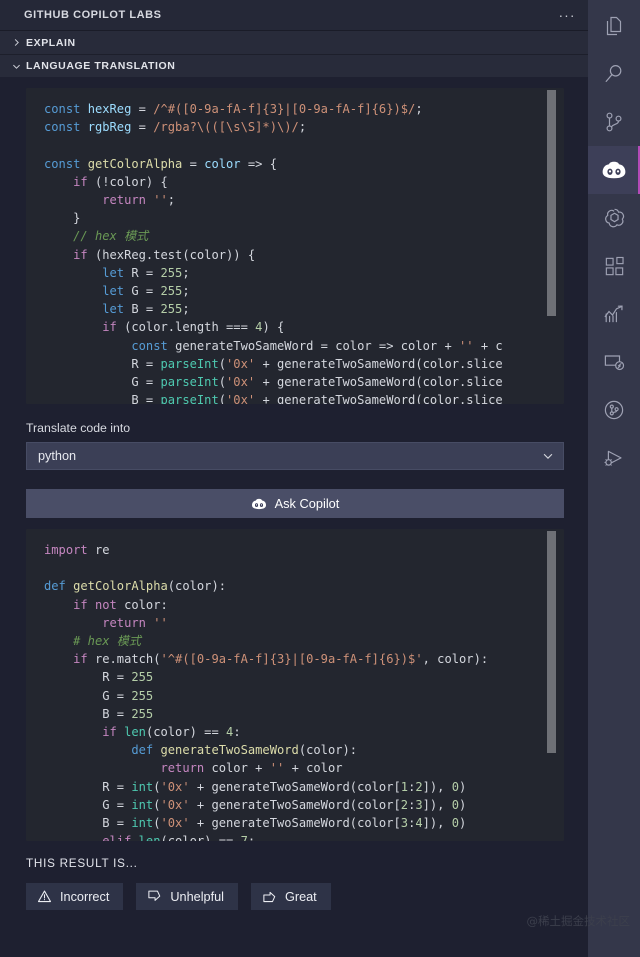 The height and width of the screenshot is (957, 640). I want to click on translate-label: Translate code into, so click(78, 428).